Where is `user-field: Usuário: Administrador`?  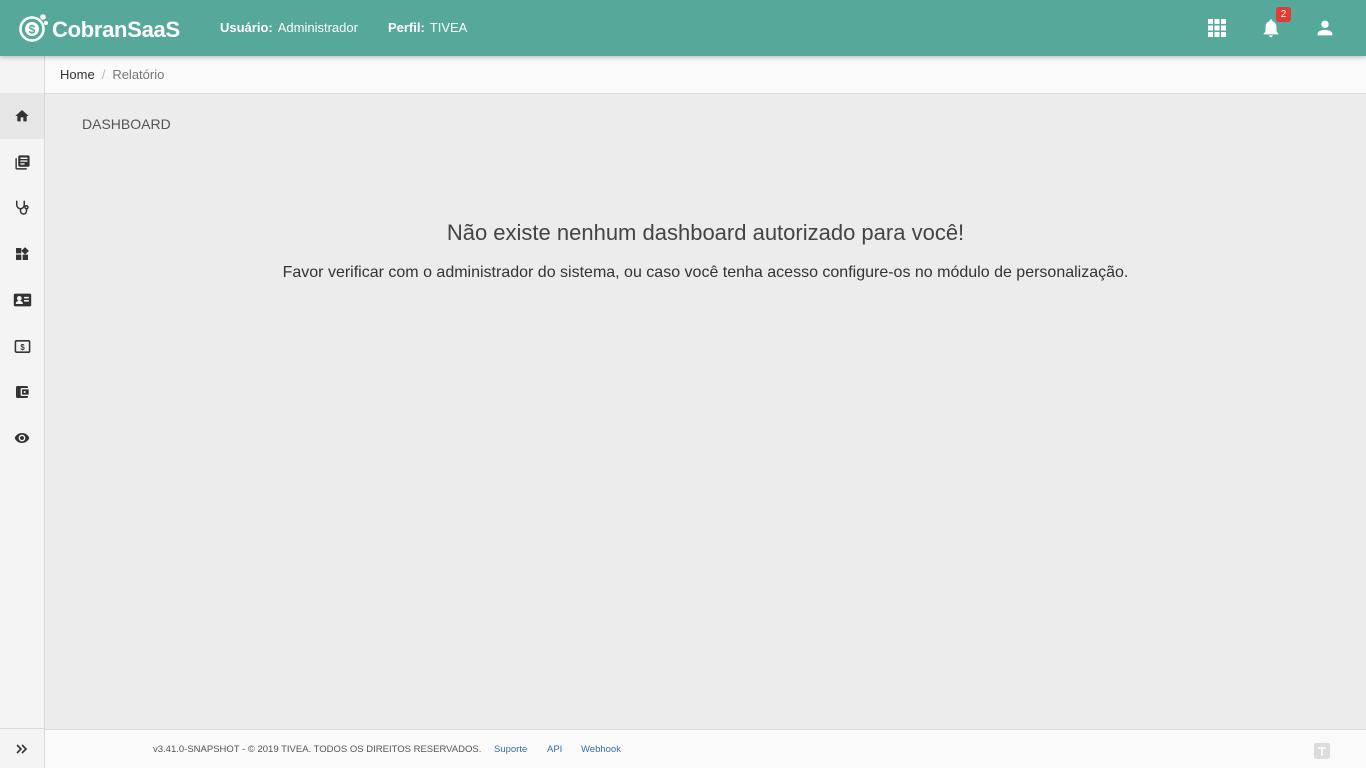 user-field: Usuário: Administrador is located at coordinates (289, 27).